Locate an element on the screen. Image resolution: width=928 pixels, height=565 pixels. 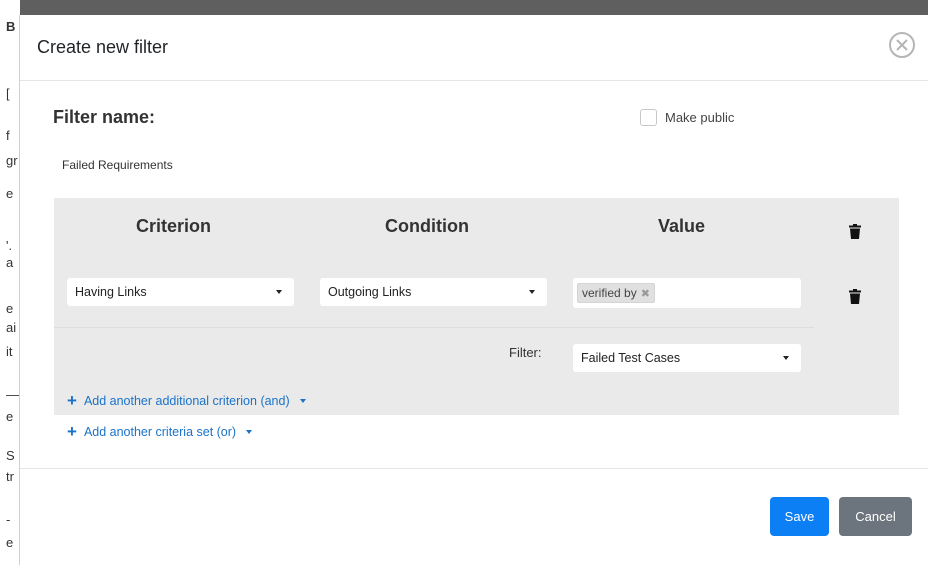
sub-filter-select-value: Failed Test Cases is located at coordinates (631, 358).